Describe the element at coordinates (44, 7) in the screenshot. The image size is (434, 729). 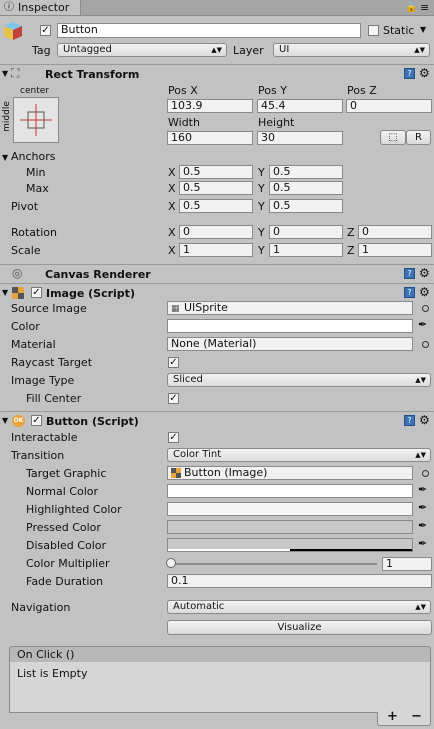
I see `tab-title: Inspector` at that location.